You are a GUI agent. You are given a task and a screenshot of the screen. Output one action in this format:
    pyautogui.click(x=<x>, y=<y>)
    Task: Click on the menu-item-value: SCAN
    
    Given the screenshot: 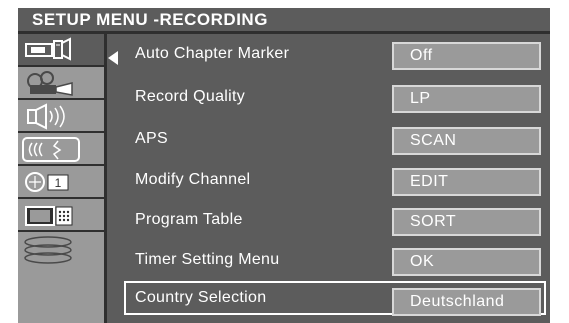 What is the action you would take?
    pyautogui.click(x=466, y=141)
    